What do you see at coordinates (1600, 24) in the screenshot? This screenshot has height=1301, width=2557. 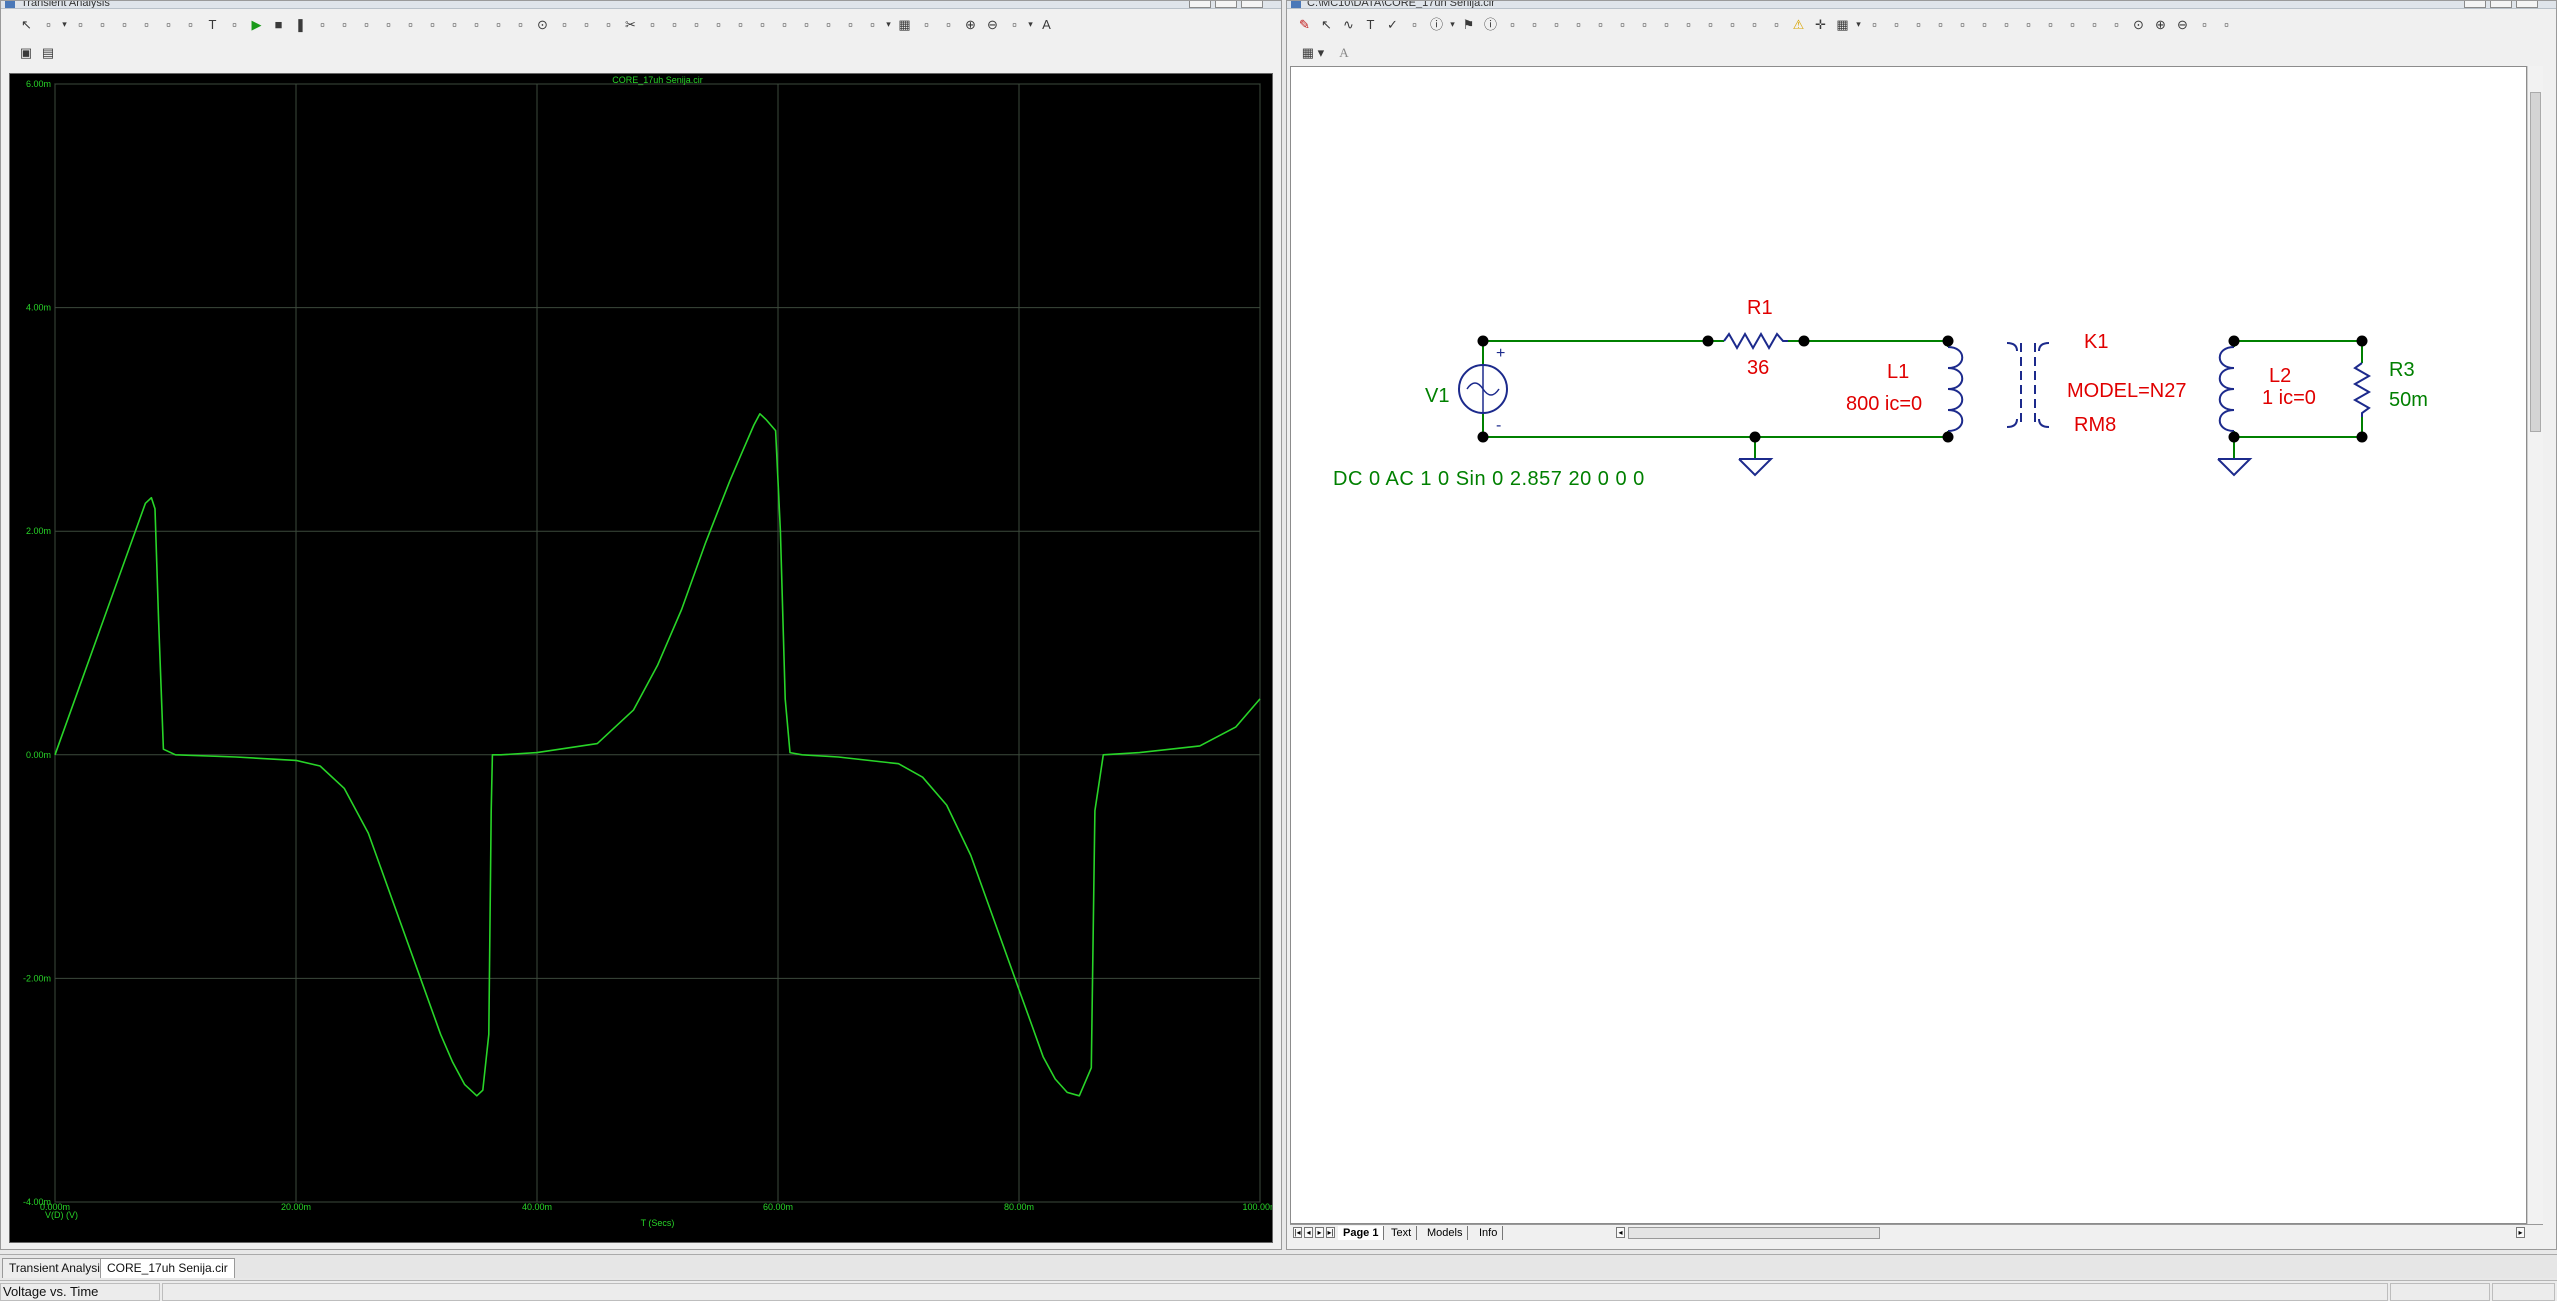 I see `b4-icon: ▫` at bounding box center [1600, 24].